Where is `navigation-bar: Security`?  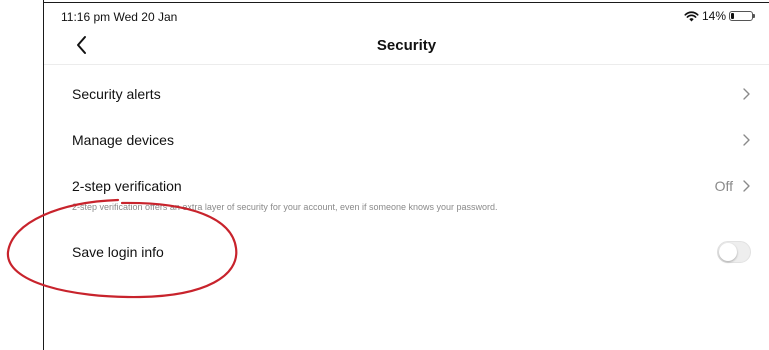
navigation-bar: Security is located at coordinates (406, 46).